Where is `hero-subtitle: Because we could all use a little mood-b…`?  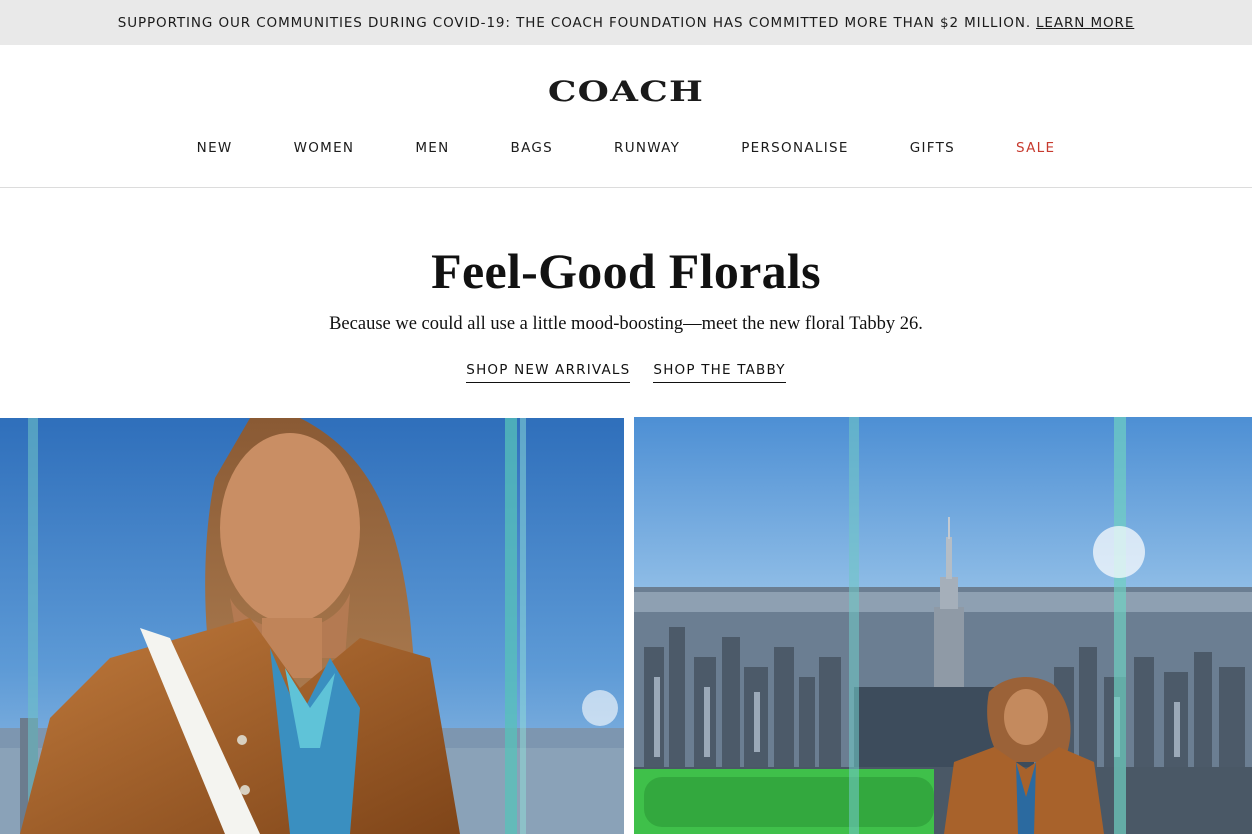
hero-subtitle: Because we could all use a little mood-b… is located at coordinates (626, 324).